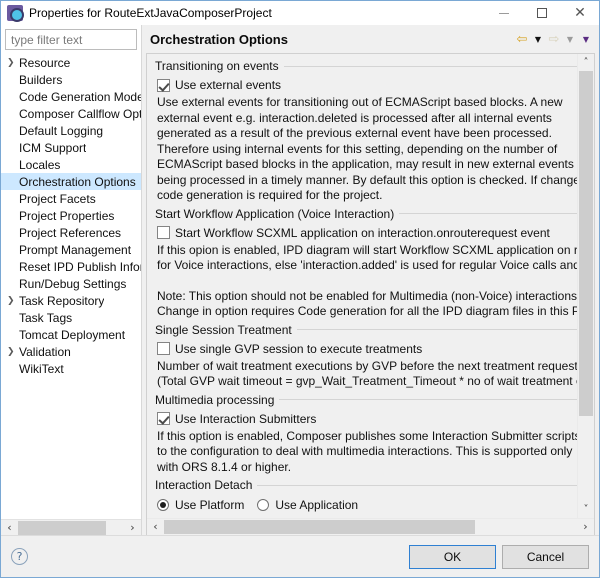 This screenshot has width=600, height=578. I want to click on properties-dialog-icon, so click(15, 13).